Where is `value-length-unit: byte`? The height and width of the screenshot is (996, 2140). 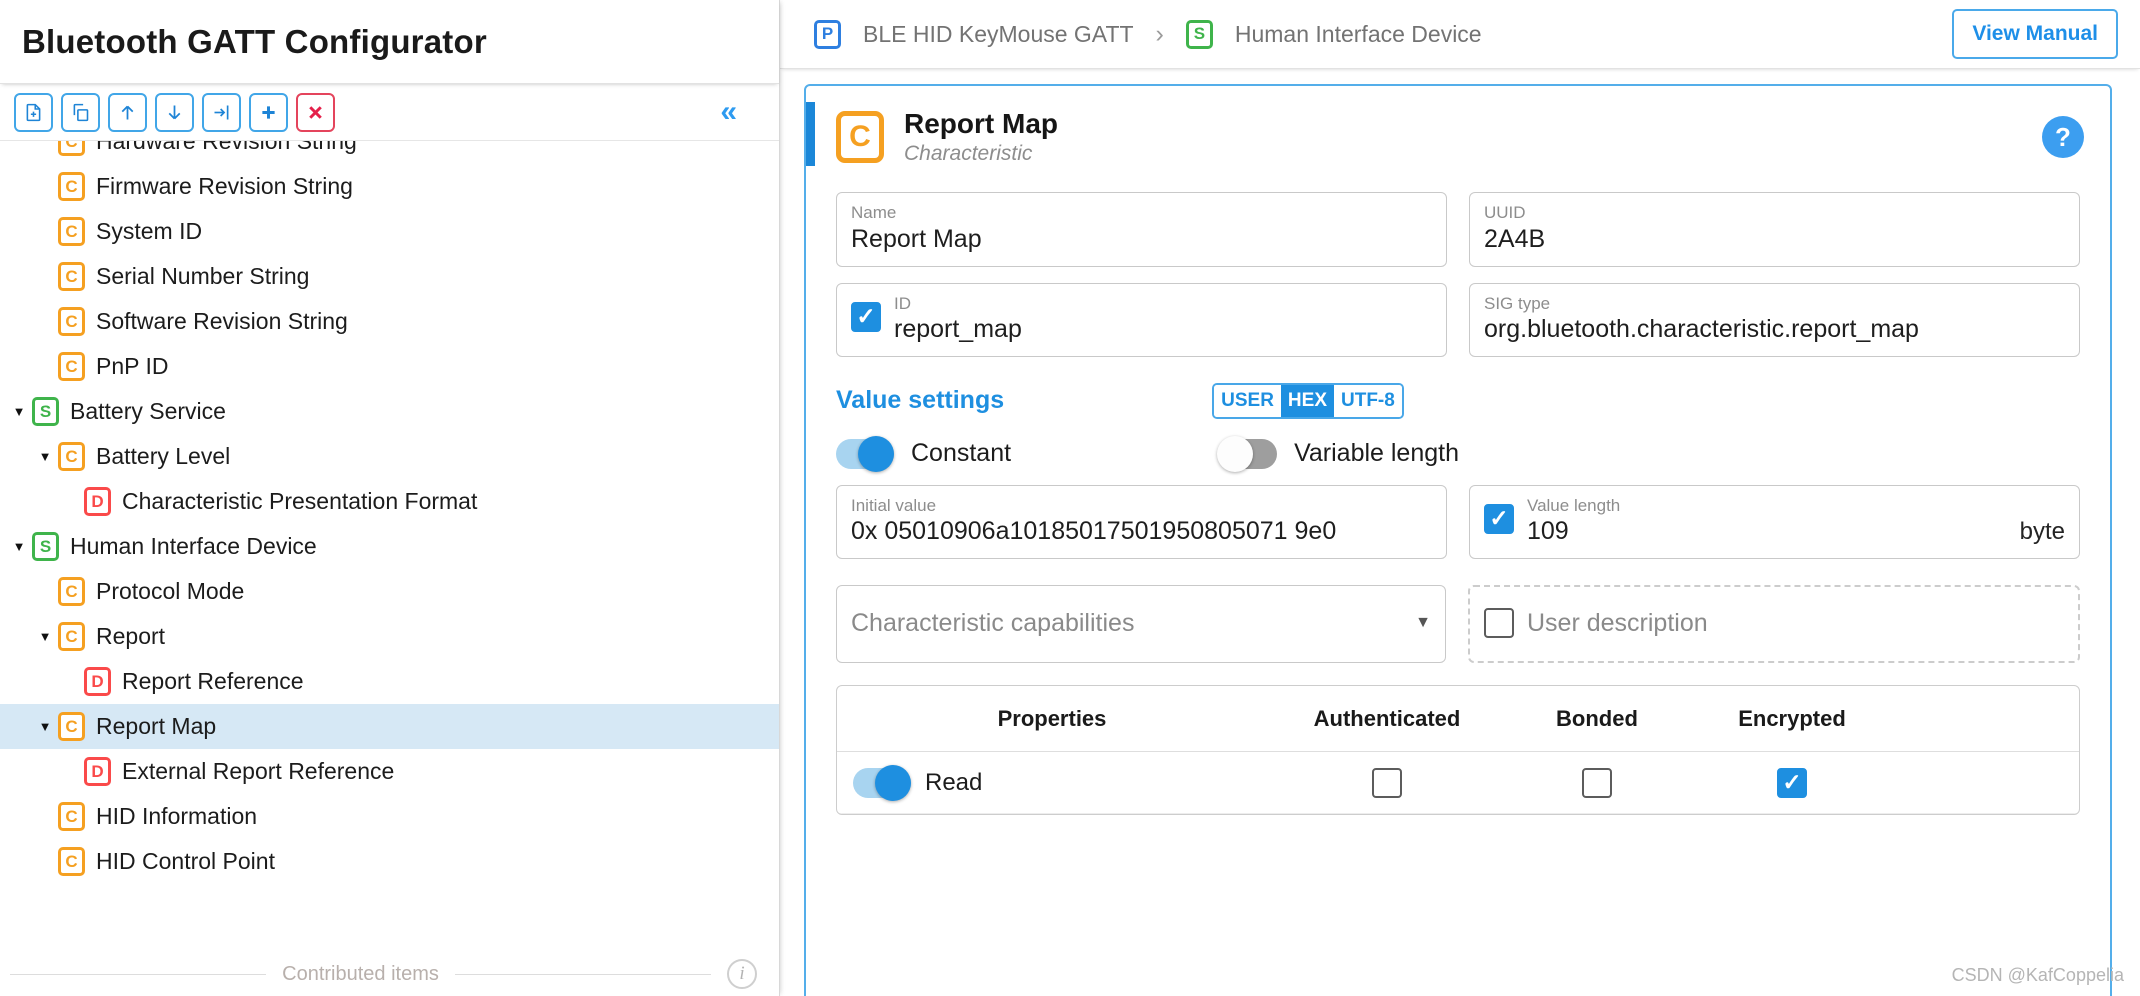 value-length-unit: byte is located at coordinates (2042, 532).